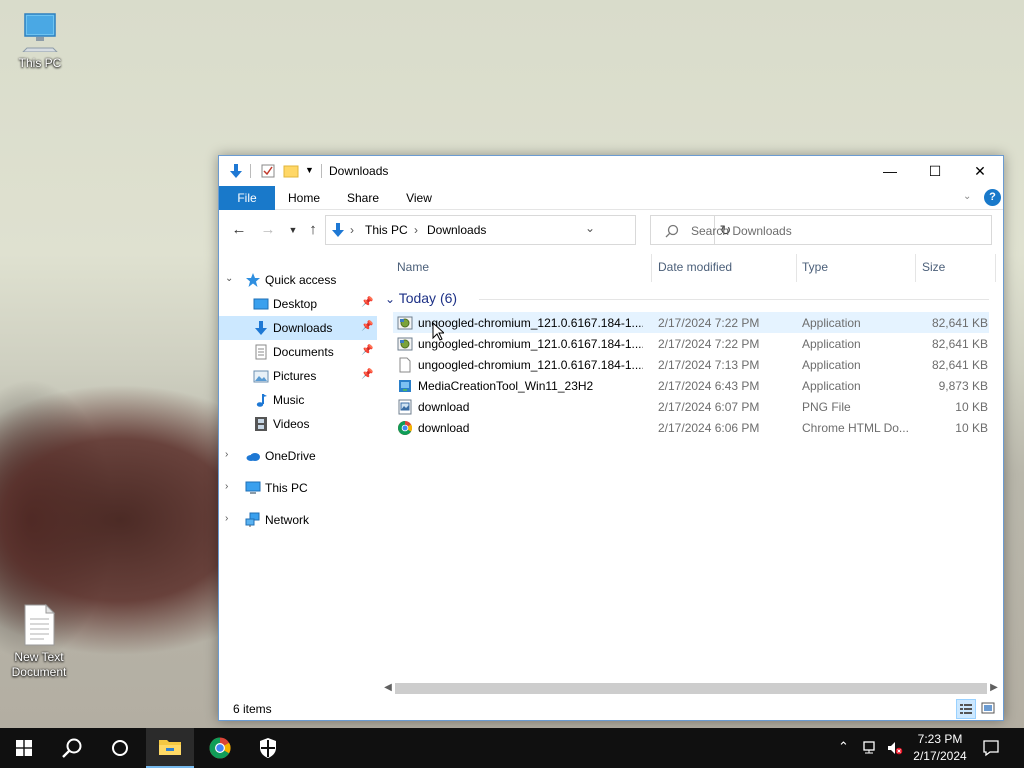 The image size is (1024, 768). Describe the element at coordinates (590, 228) in the screenshot. I see `address-dropdown-chevron-icon: ⌄` at that location.